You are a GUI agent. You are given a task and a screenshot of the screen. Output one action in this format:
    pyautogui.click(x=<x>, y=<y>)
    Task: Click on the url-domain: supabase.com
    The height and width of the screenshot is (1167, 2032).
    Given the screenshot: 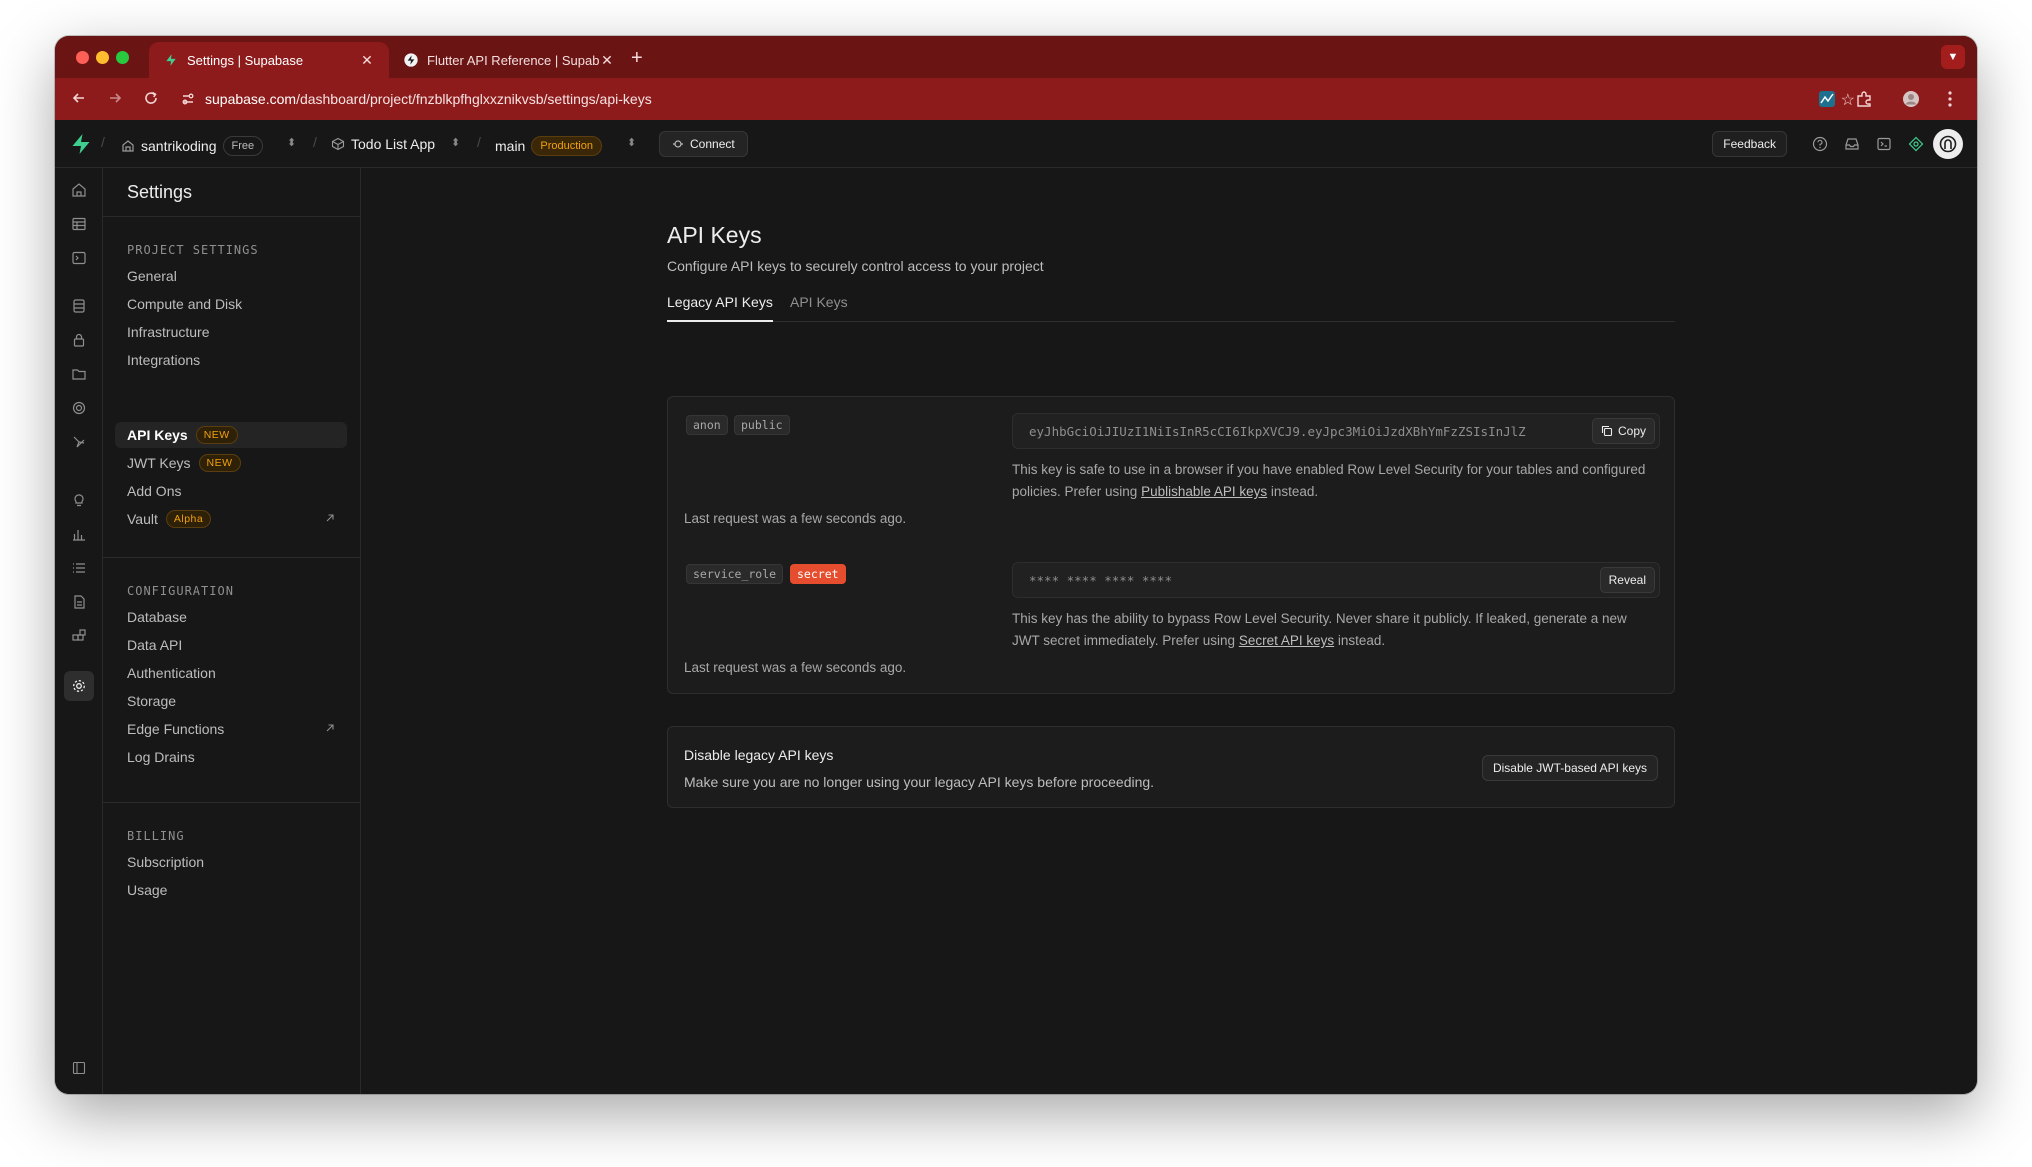 What is the action you would take?
    pyautogui.click(x=251, y=99)
    